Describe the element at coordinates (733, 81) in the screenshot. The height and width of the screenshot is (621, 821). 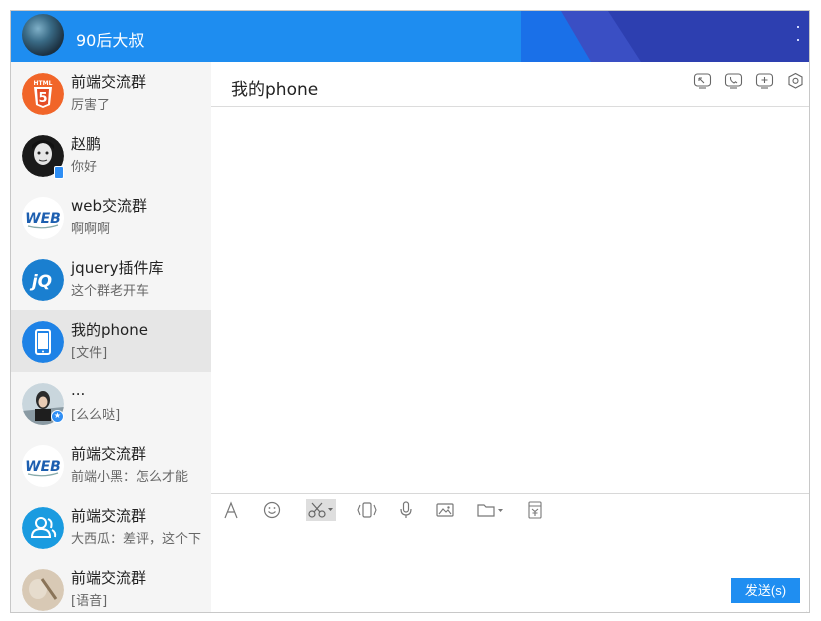
I see `phone-call-icon` at that location.